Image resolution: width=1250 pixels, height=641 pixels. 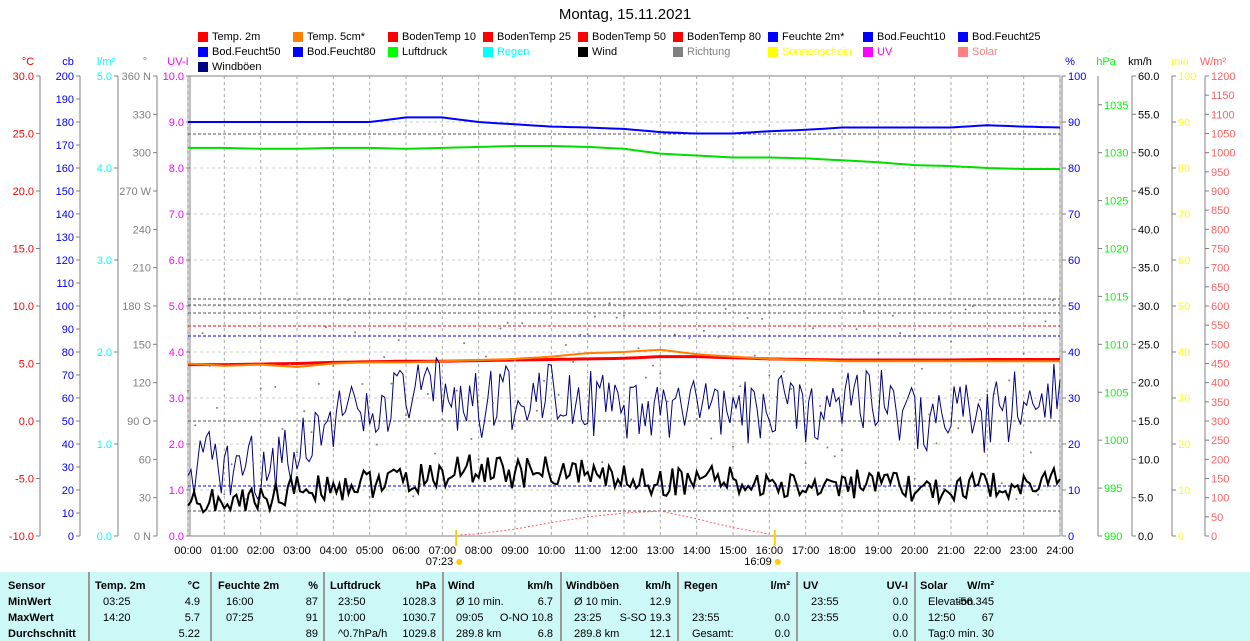 I want to click on axis-tick-label: 1000, so click(x=1116, y=441).